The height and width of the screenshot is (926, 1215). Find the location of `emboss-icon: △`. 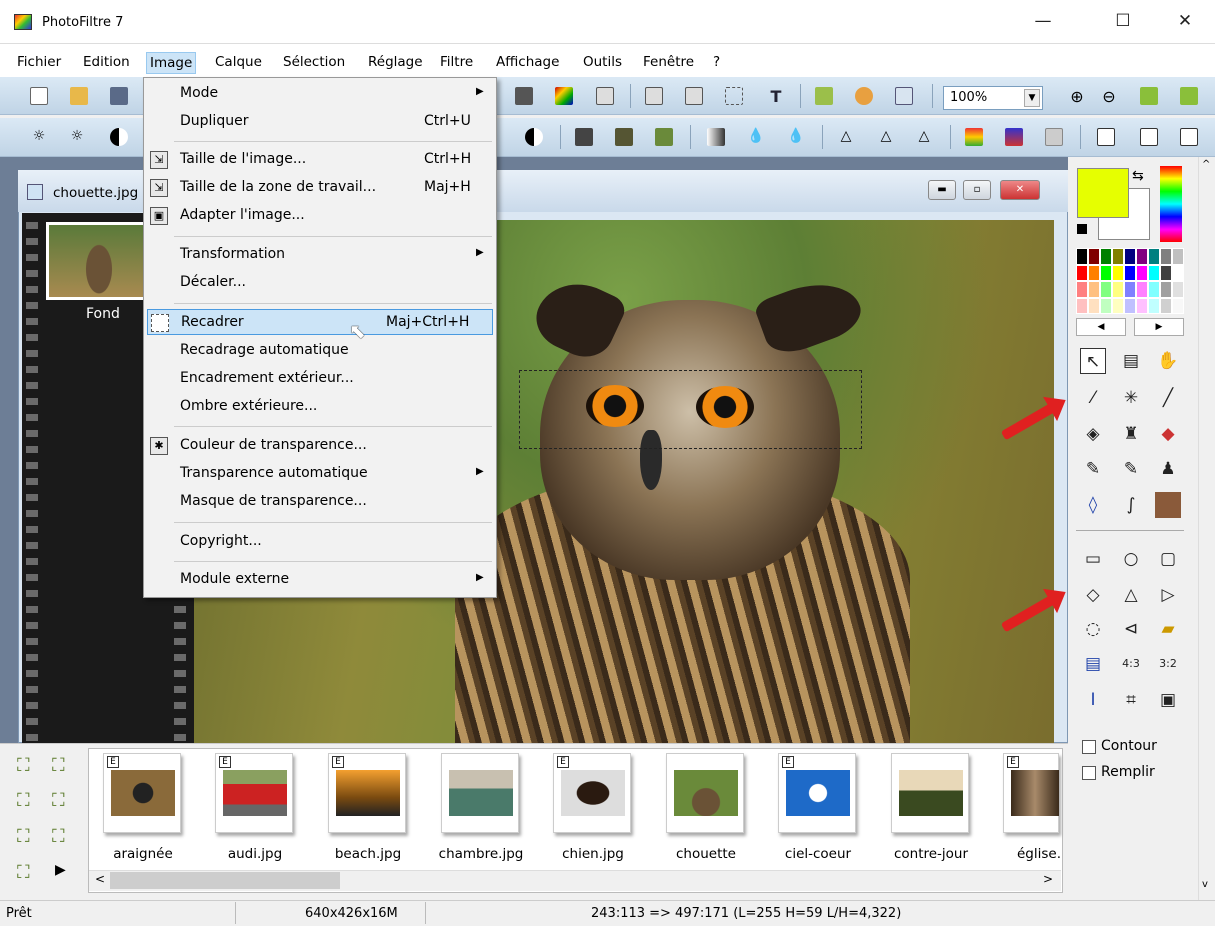

emboss-icon: △ is located at coordinates (924, 137).